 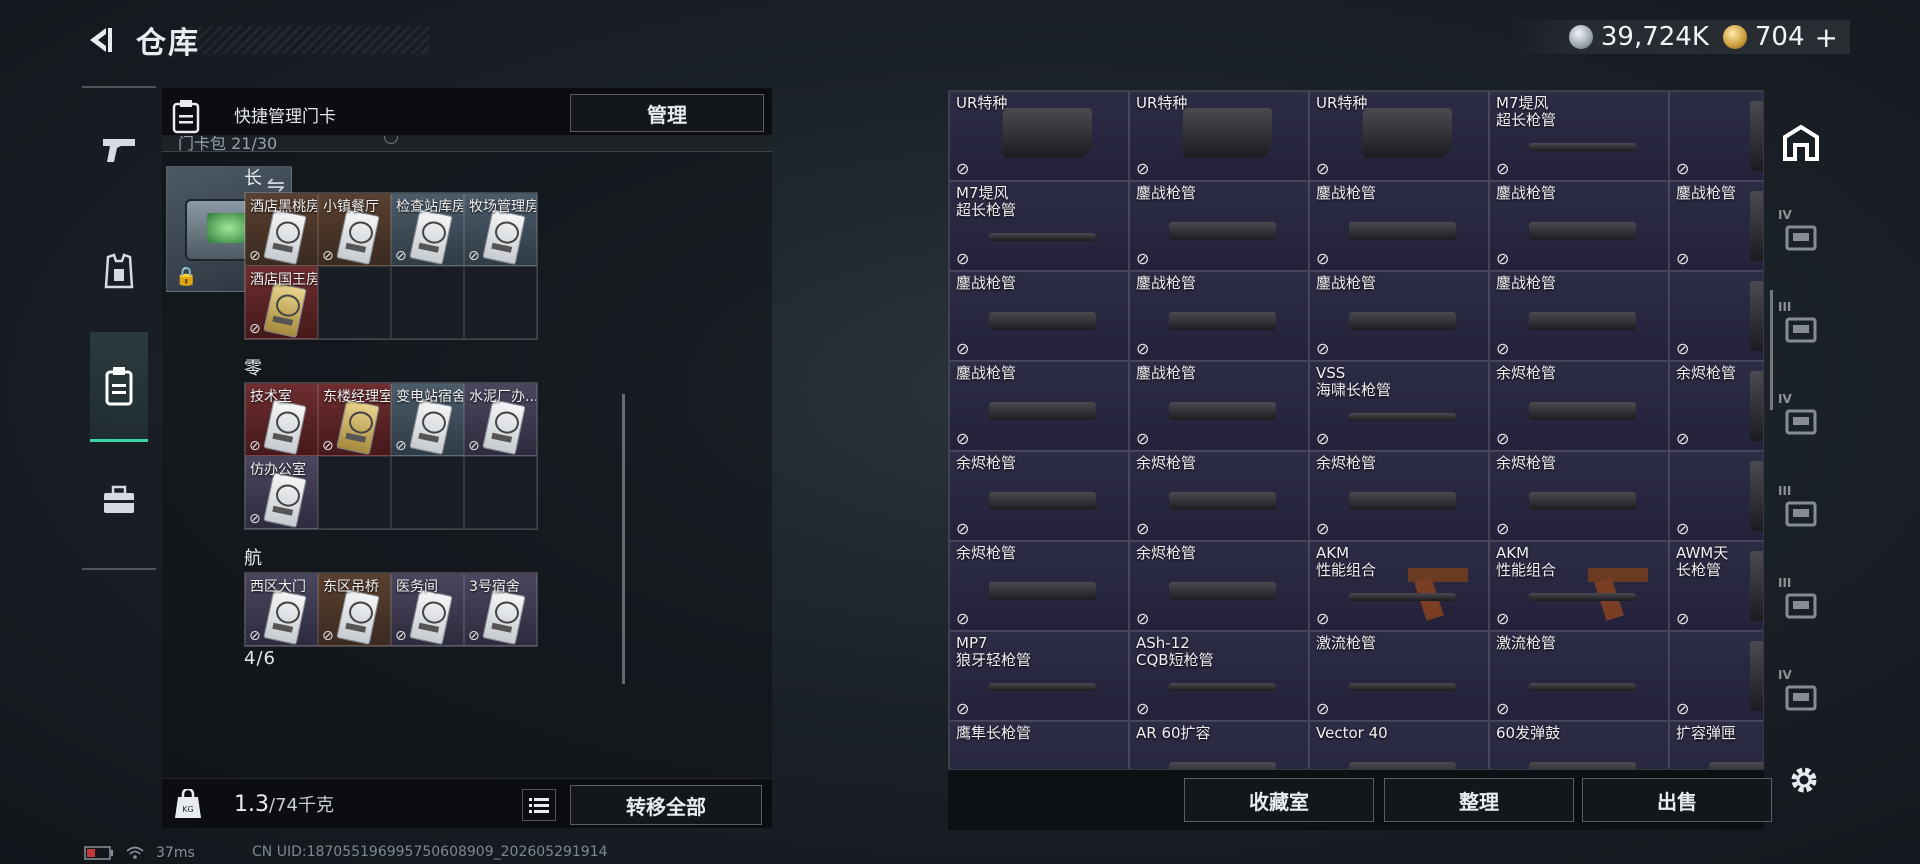 I want to click on stash-item: 鹰隼长枪管⊘, so click(x=1039, y=745).